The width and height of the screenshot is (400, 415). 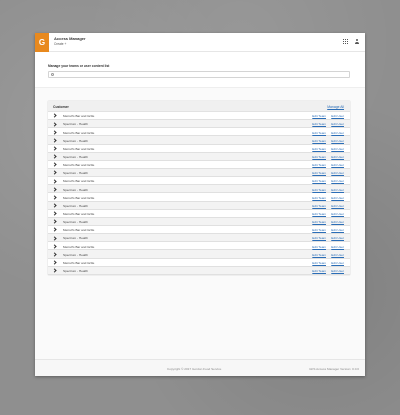 What do you see at coordinates (200, 42) in the screenshot?
I see `top-bar: G Access Manager Create +` at bounding box center [200, 42].